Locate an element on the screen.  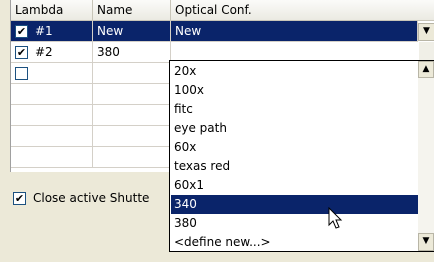
close-shutter-option: ✔ Close active Shutte is located at coordinates (93, 199).